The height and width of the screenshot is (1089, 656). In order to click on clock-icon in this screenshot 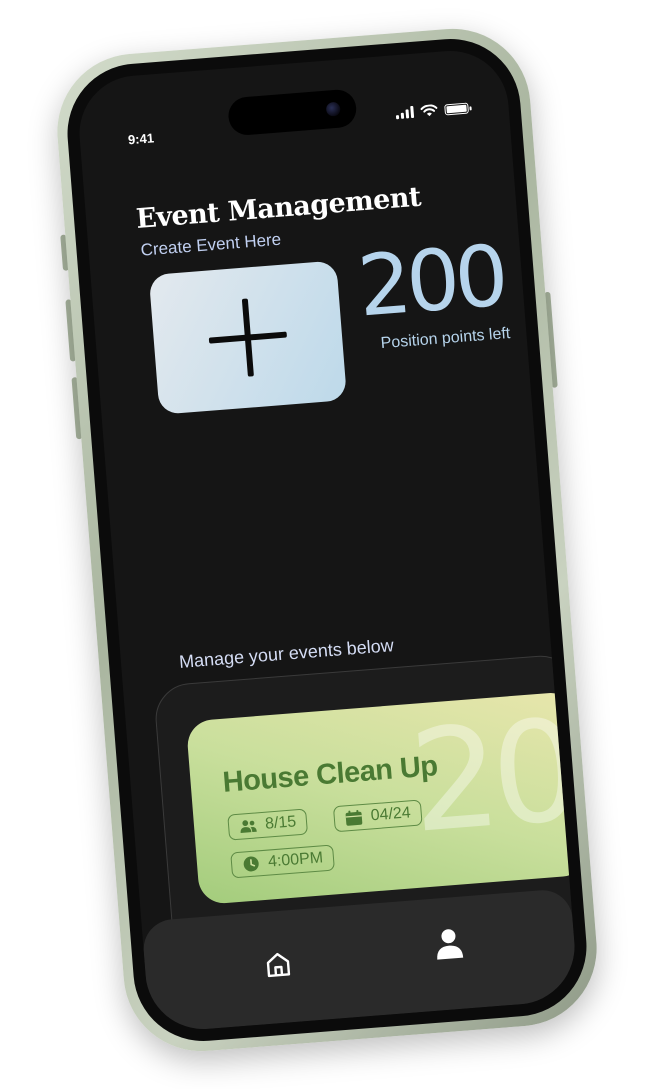, I will do `click(251, 864)`.